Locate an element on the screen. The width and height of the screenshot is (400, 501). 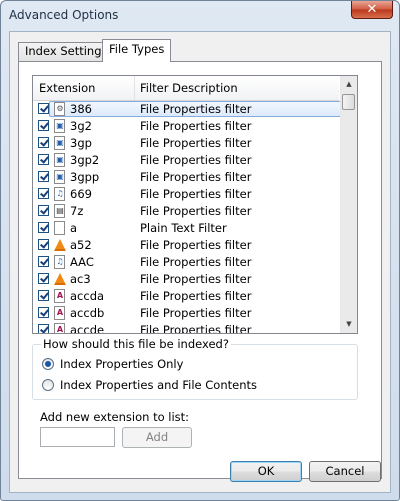
blank-file-icon is located at coordinates (59, 228).